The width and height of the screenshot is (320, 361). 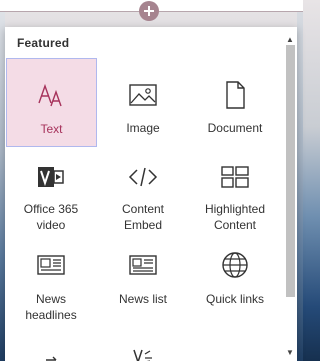 I want to click on code-embed-icon, so click(x=143, y=177).